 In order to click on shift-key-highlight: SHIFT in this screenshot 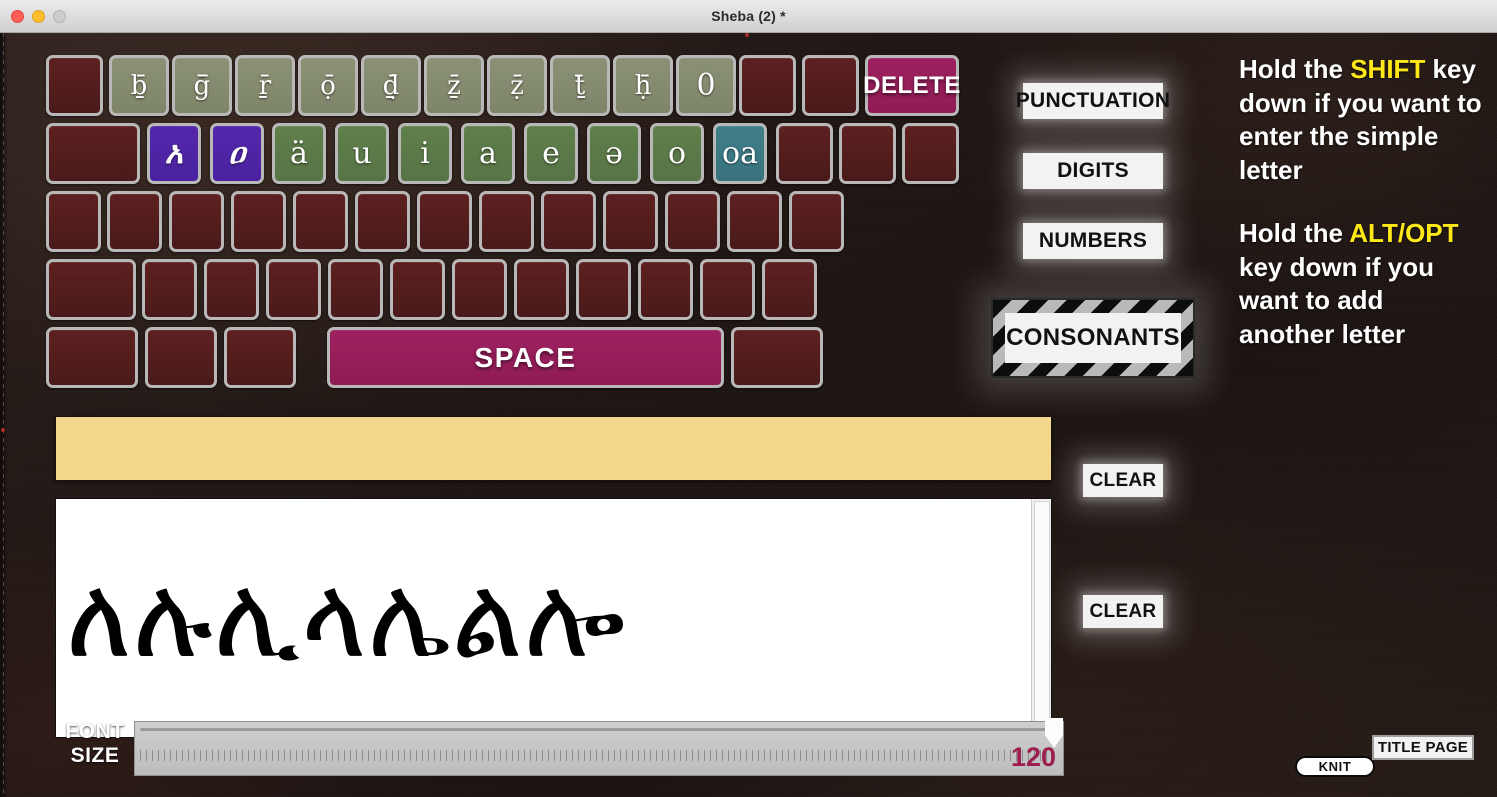, I will do `click(1388, 69)`.